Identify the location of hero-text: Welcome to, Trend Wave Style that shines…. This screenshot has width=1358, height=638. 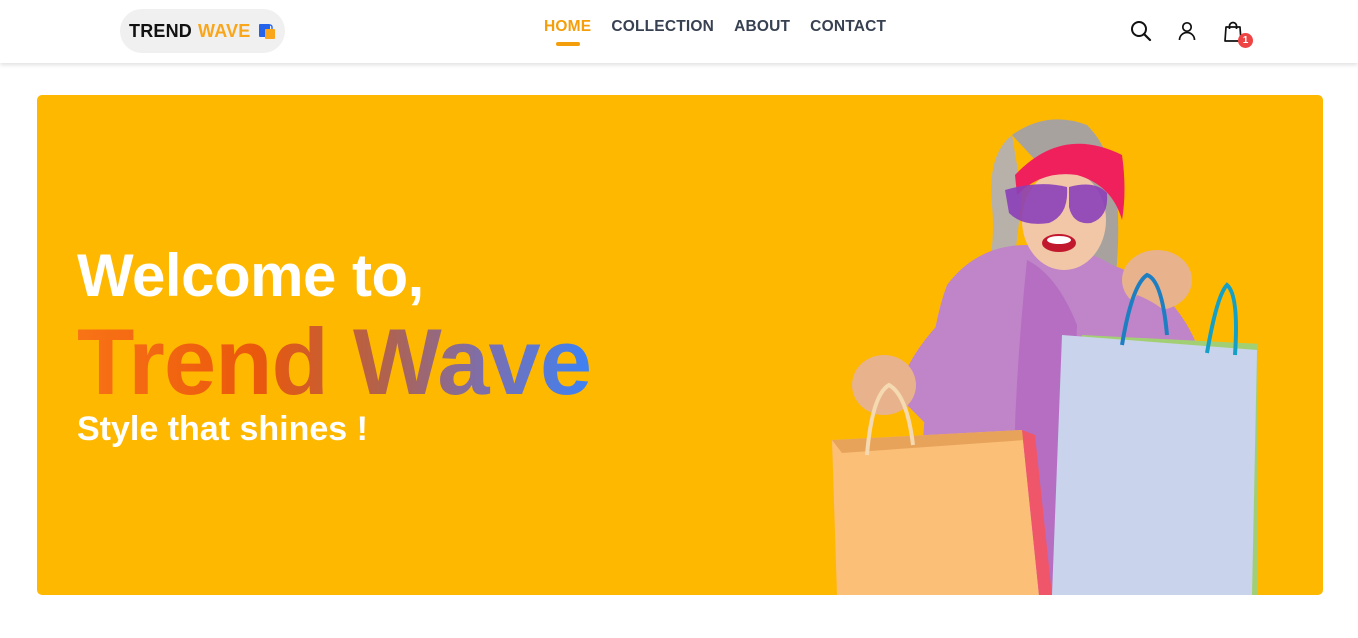
(334, 345).